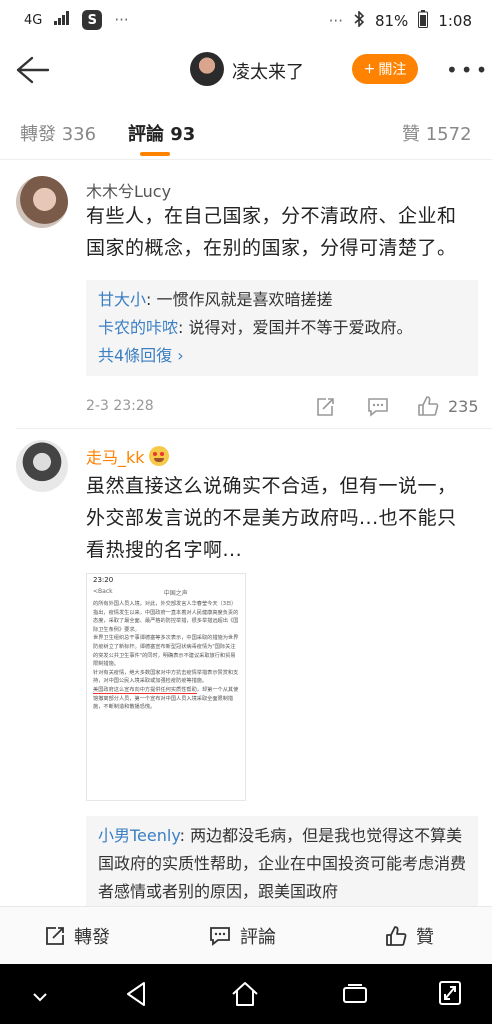 The image size is (492, 1024). Describe the element at coordinates (103, 591) in the screenshot. I see `image-back-label: <Back` at that location.